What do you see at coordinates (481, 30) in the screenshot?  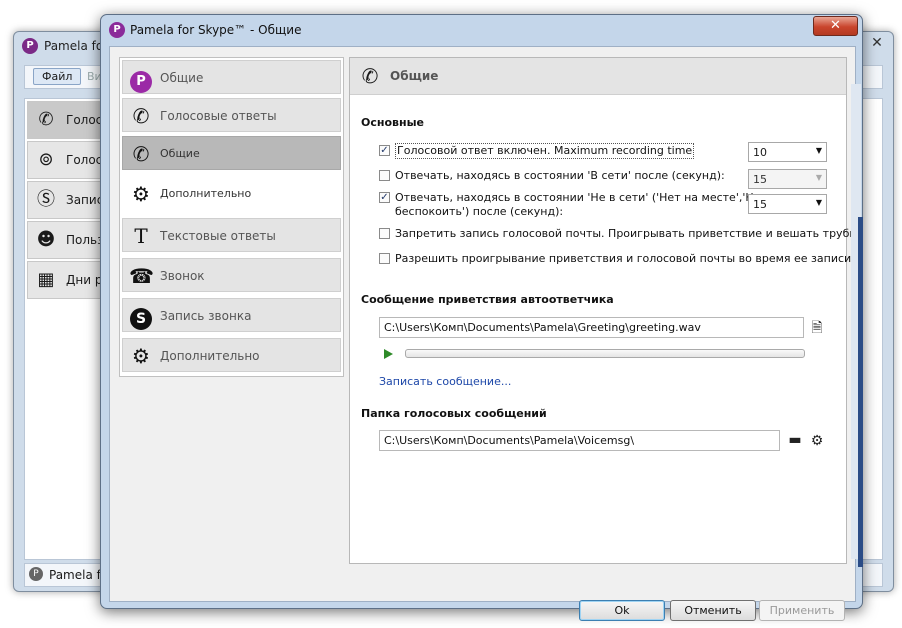 I see `dialog-titlebar: P Pamela for Skype™ - Общие ✕` at bounding box center [481, 30].